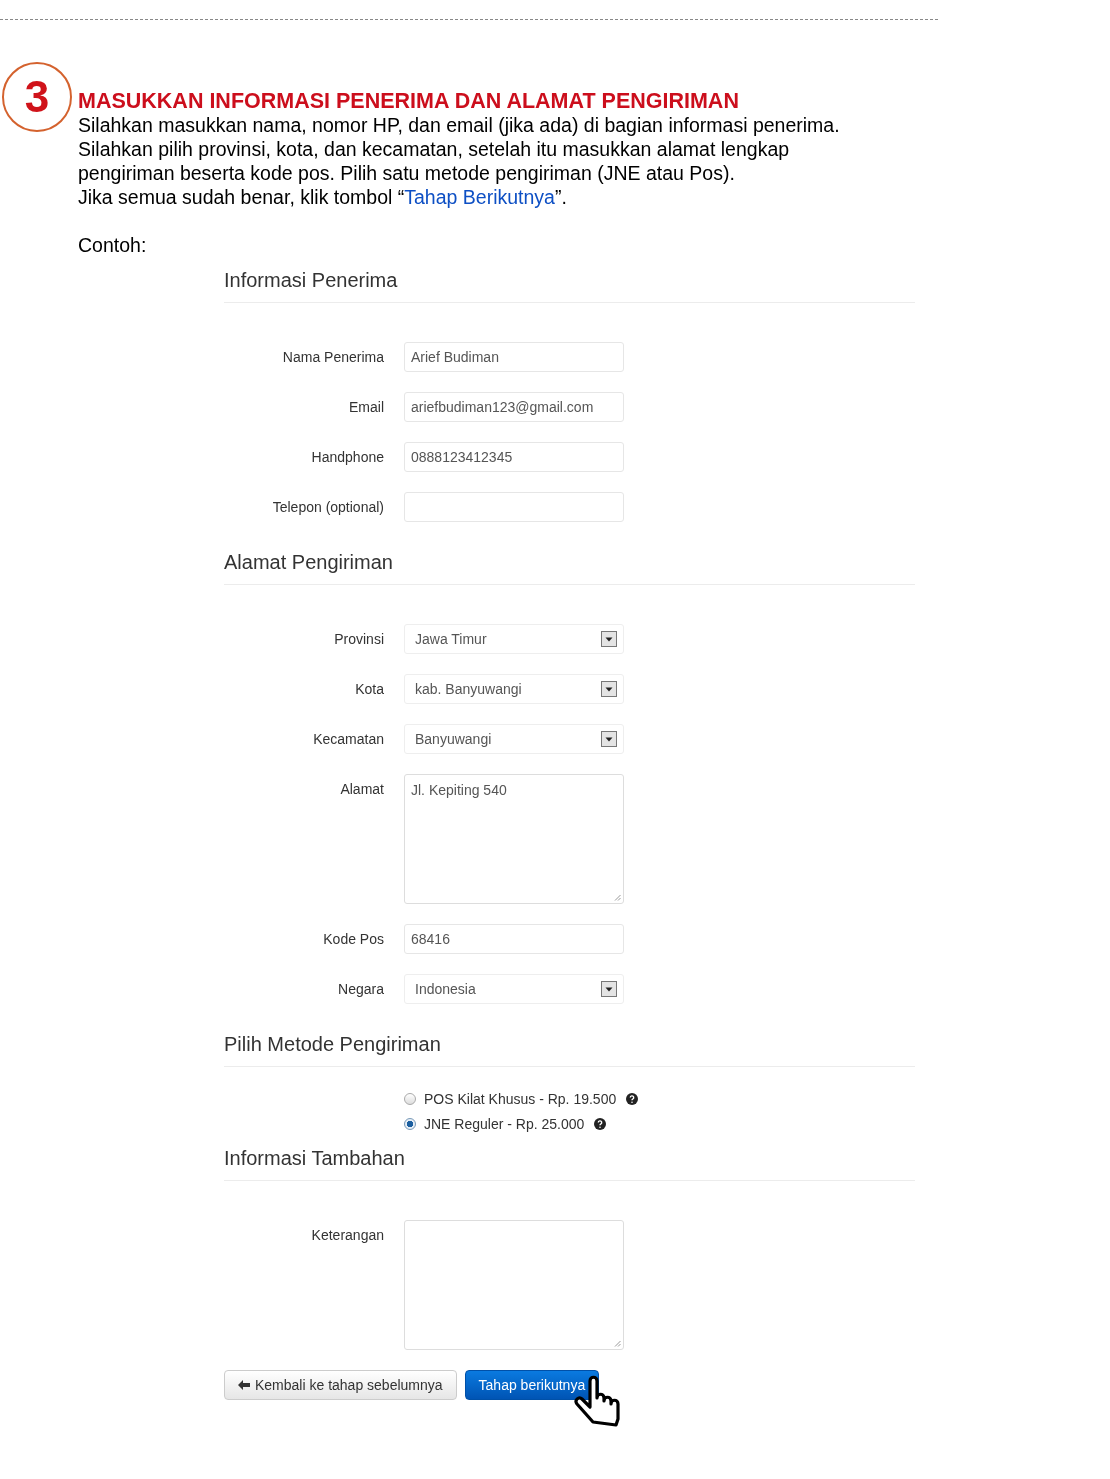 The width and height of the screenshot is (1110, 1479). Describe the element at coordinates (327, 507) in the screenshot. I see `field-label: Telepon (optional)` at that location.